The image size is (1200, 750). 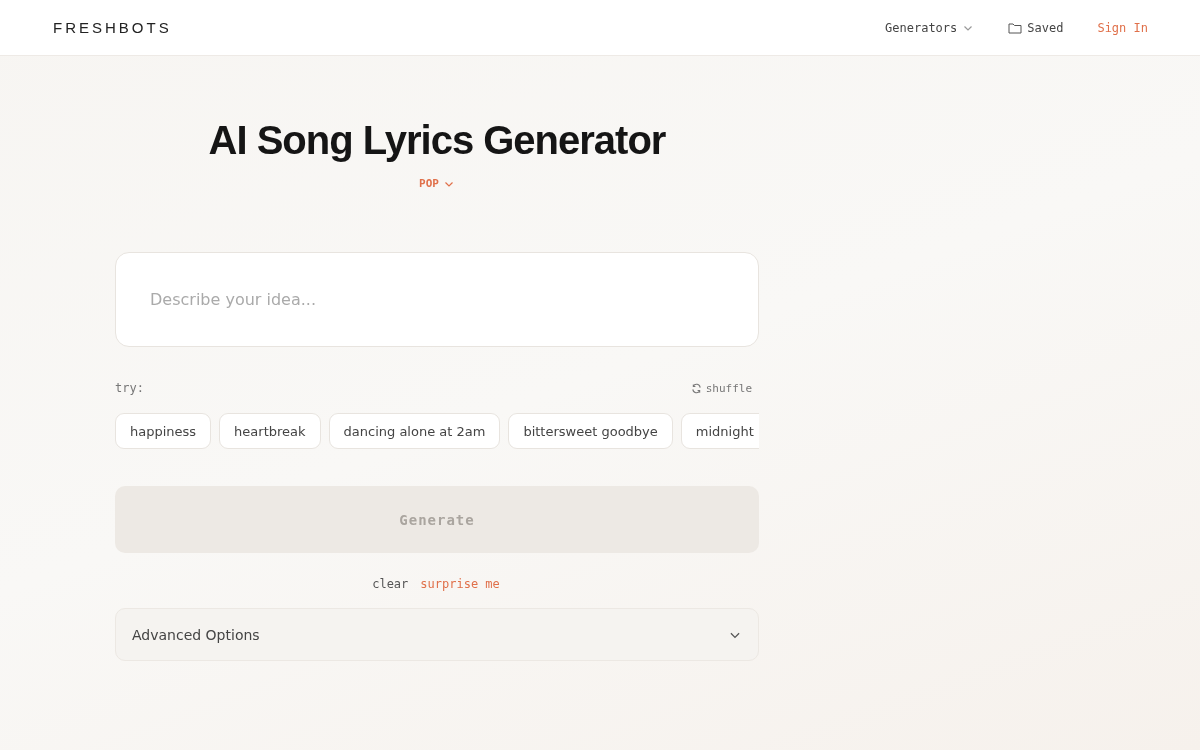 What do you see at coordinates (590, 431) in the screenshot?
I see `suggestion-chip: bittersweet goodbye` at bounding box center [590, 431].